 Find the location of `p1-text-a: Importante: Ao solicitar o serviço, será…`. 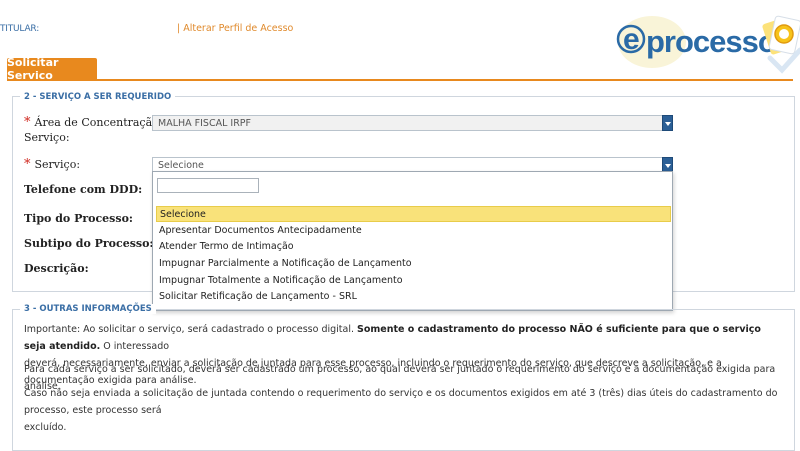

p1-text-a: Importante: Ao solicitar o serviço, será… is located at coordinates (191, 329).